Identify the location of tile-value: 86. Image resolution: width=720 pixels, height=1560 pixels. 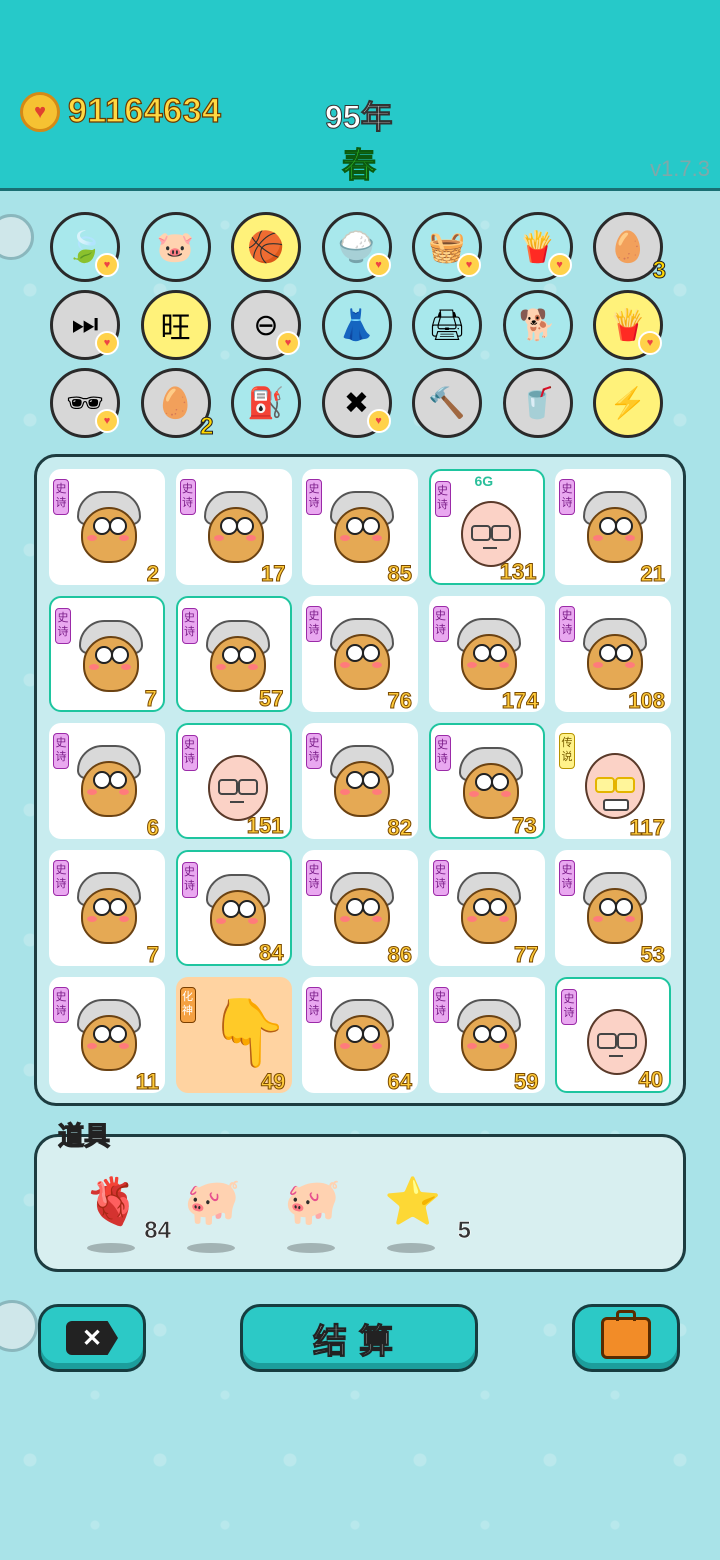
(400, 955).